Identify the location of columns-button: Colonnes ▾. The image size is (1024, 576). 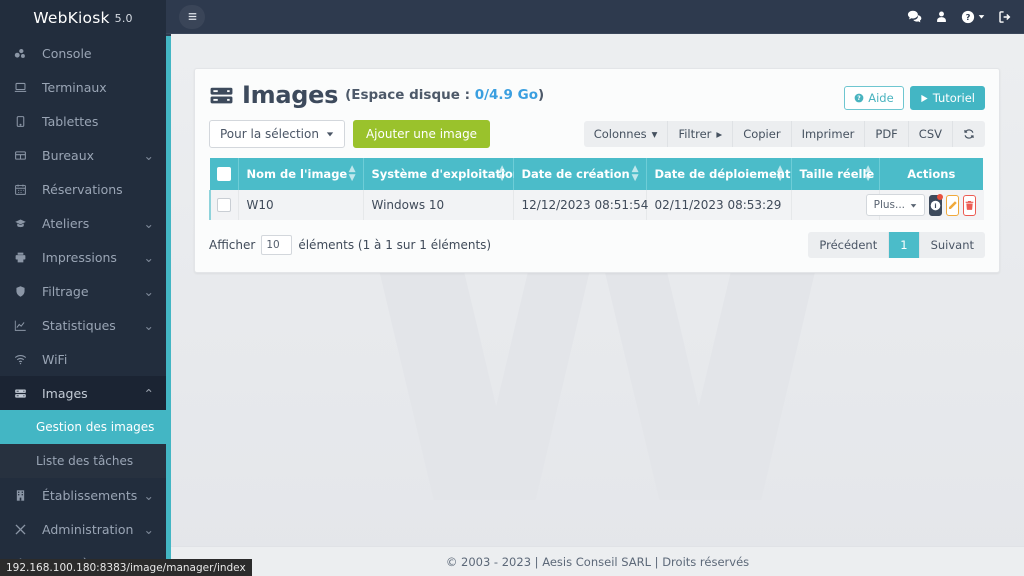
(626, 134).